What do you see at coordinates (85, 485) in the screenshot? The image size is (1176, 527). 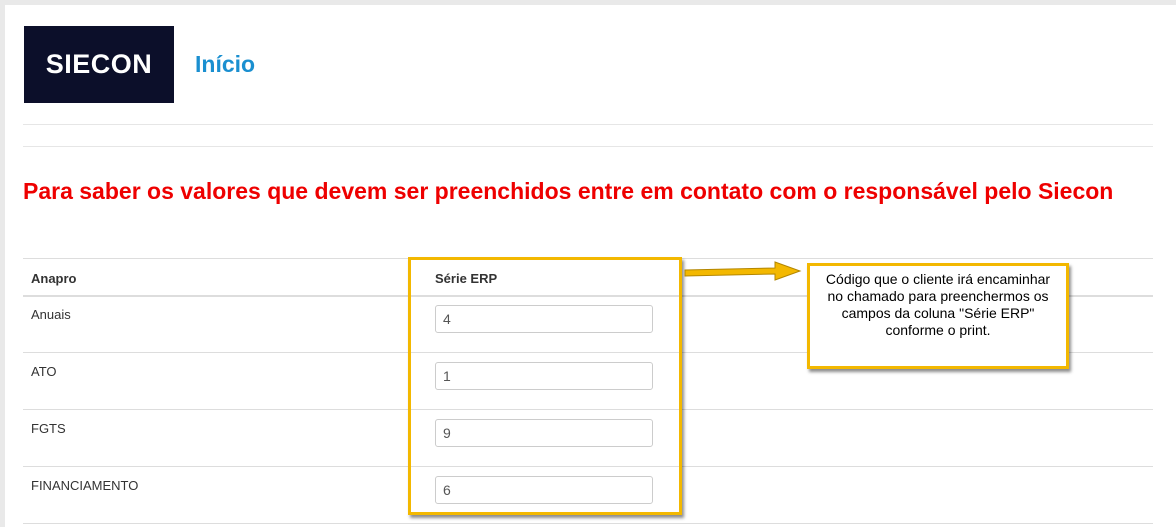 I see `row-label-financiamento: FINANCIAMENTO` at bounding box center [85, 485].